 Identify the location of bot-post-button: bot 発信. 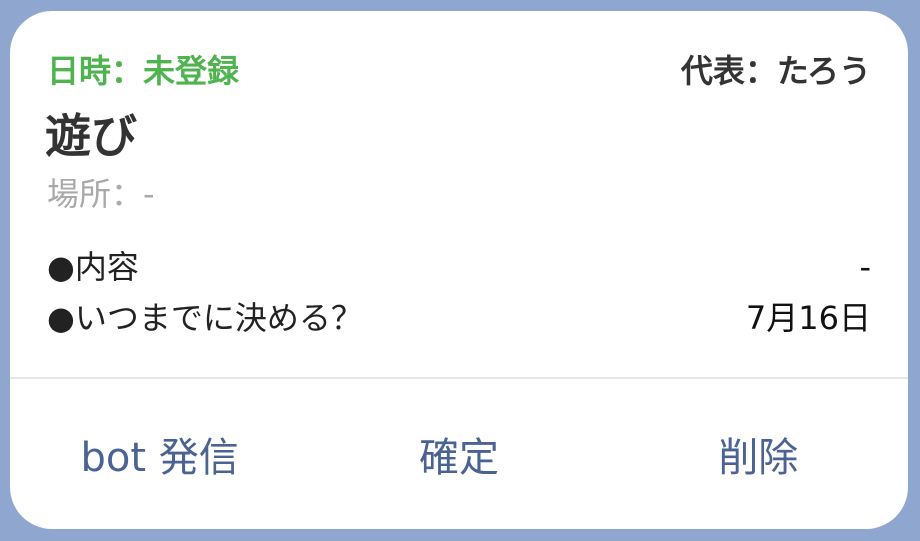
(159, 454).